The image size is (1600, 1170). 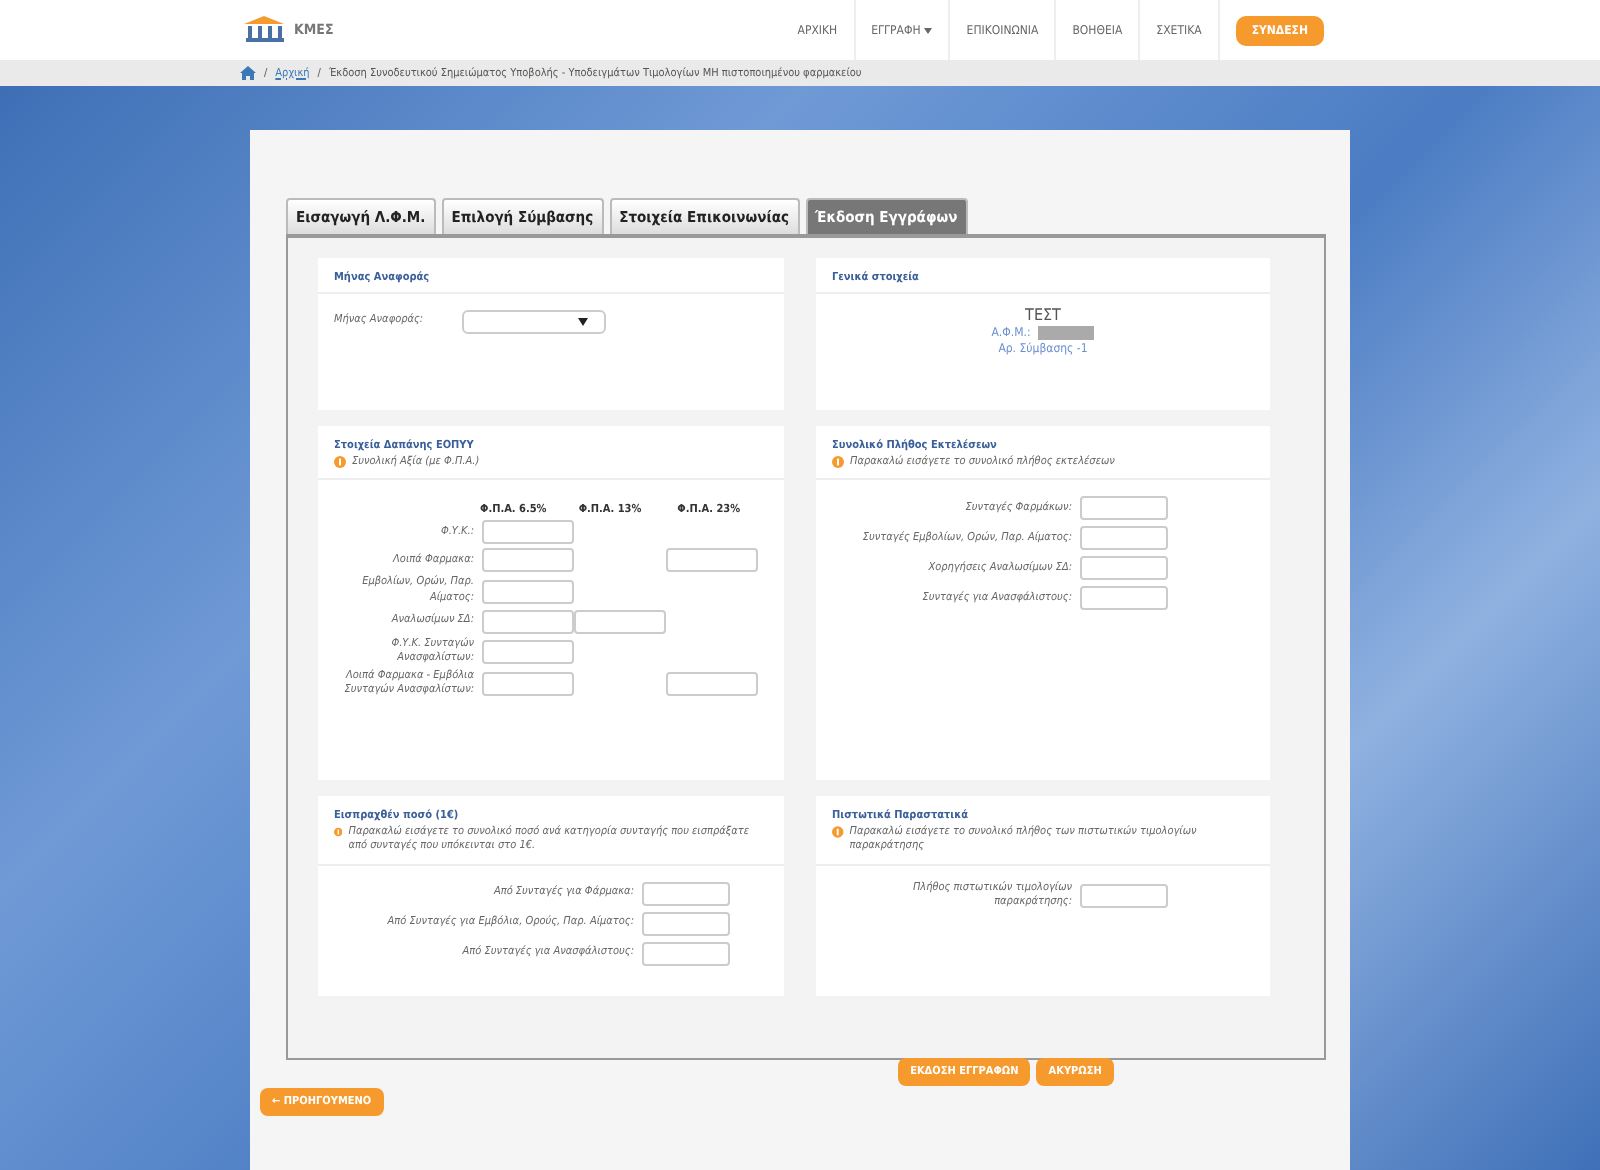 What do you see at coordinates (1066, 333) in the screenshot?
I see `redacted-block` at bounding box center [1066, 333].